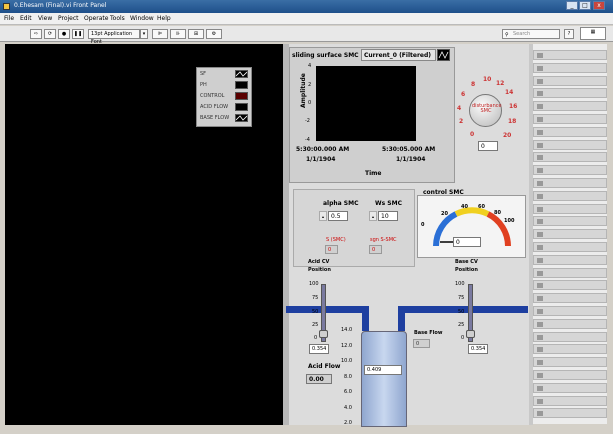 The image size is (613, 434). Describe the element at coordinates (117, 18) in the screenshot. I see `menu-tools: Tools` at that location.